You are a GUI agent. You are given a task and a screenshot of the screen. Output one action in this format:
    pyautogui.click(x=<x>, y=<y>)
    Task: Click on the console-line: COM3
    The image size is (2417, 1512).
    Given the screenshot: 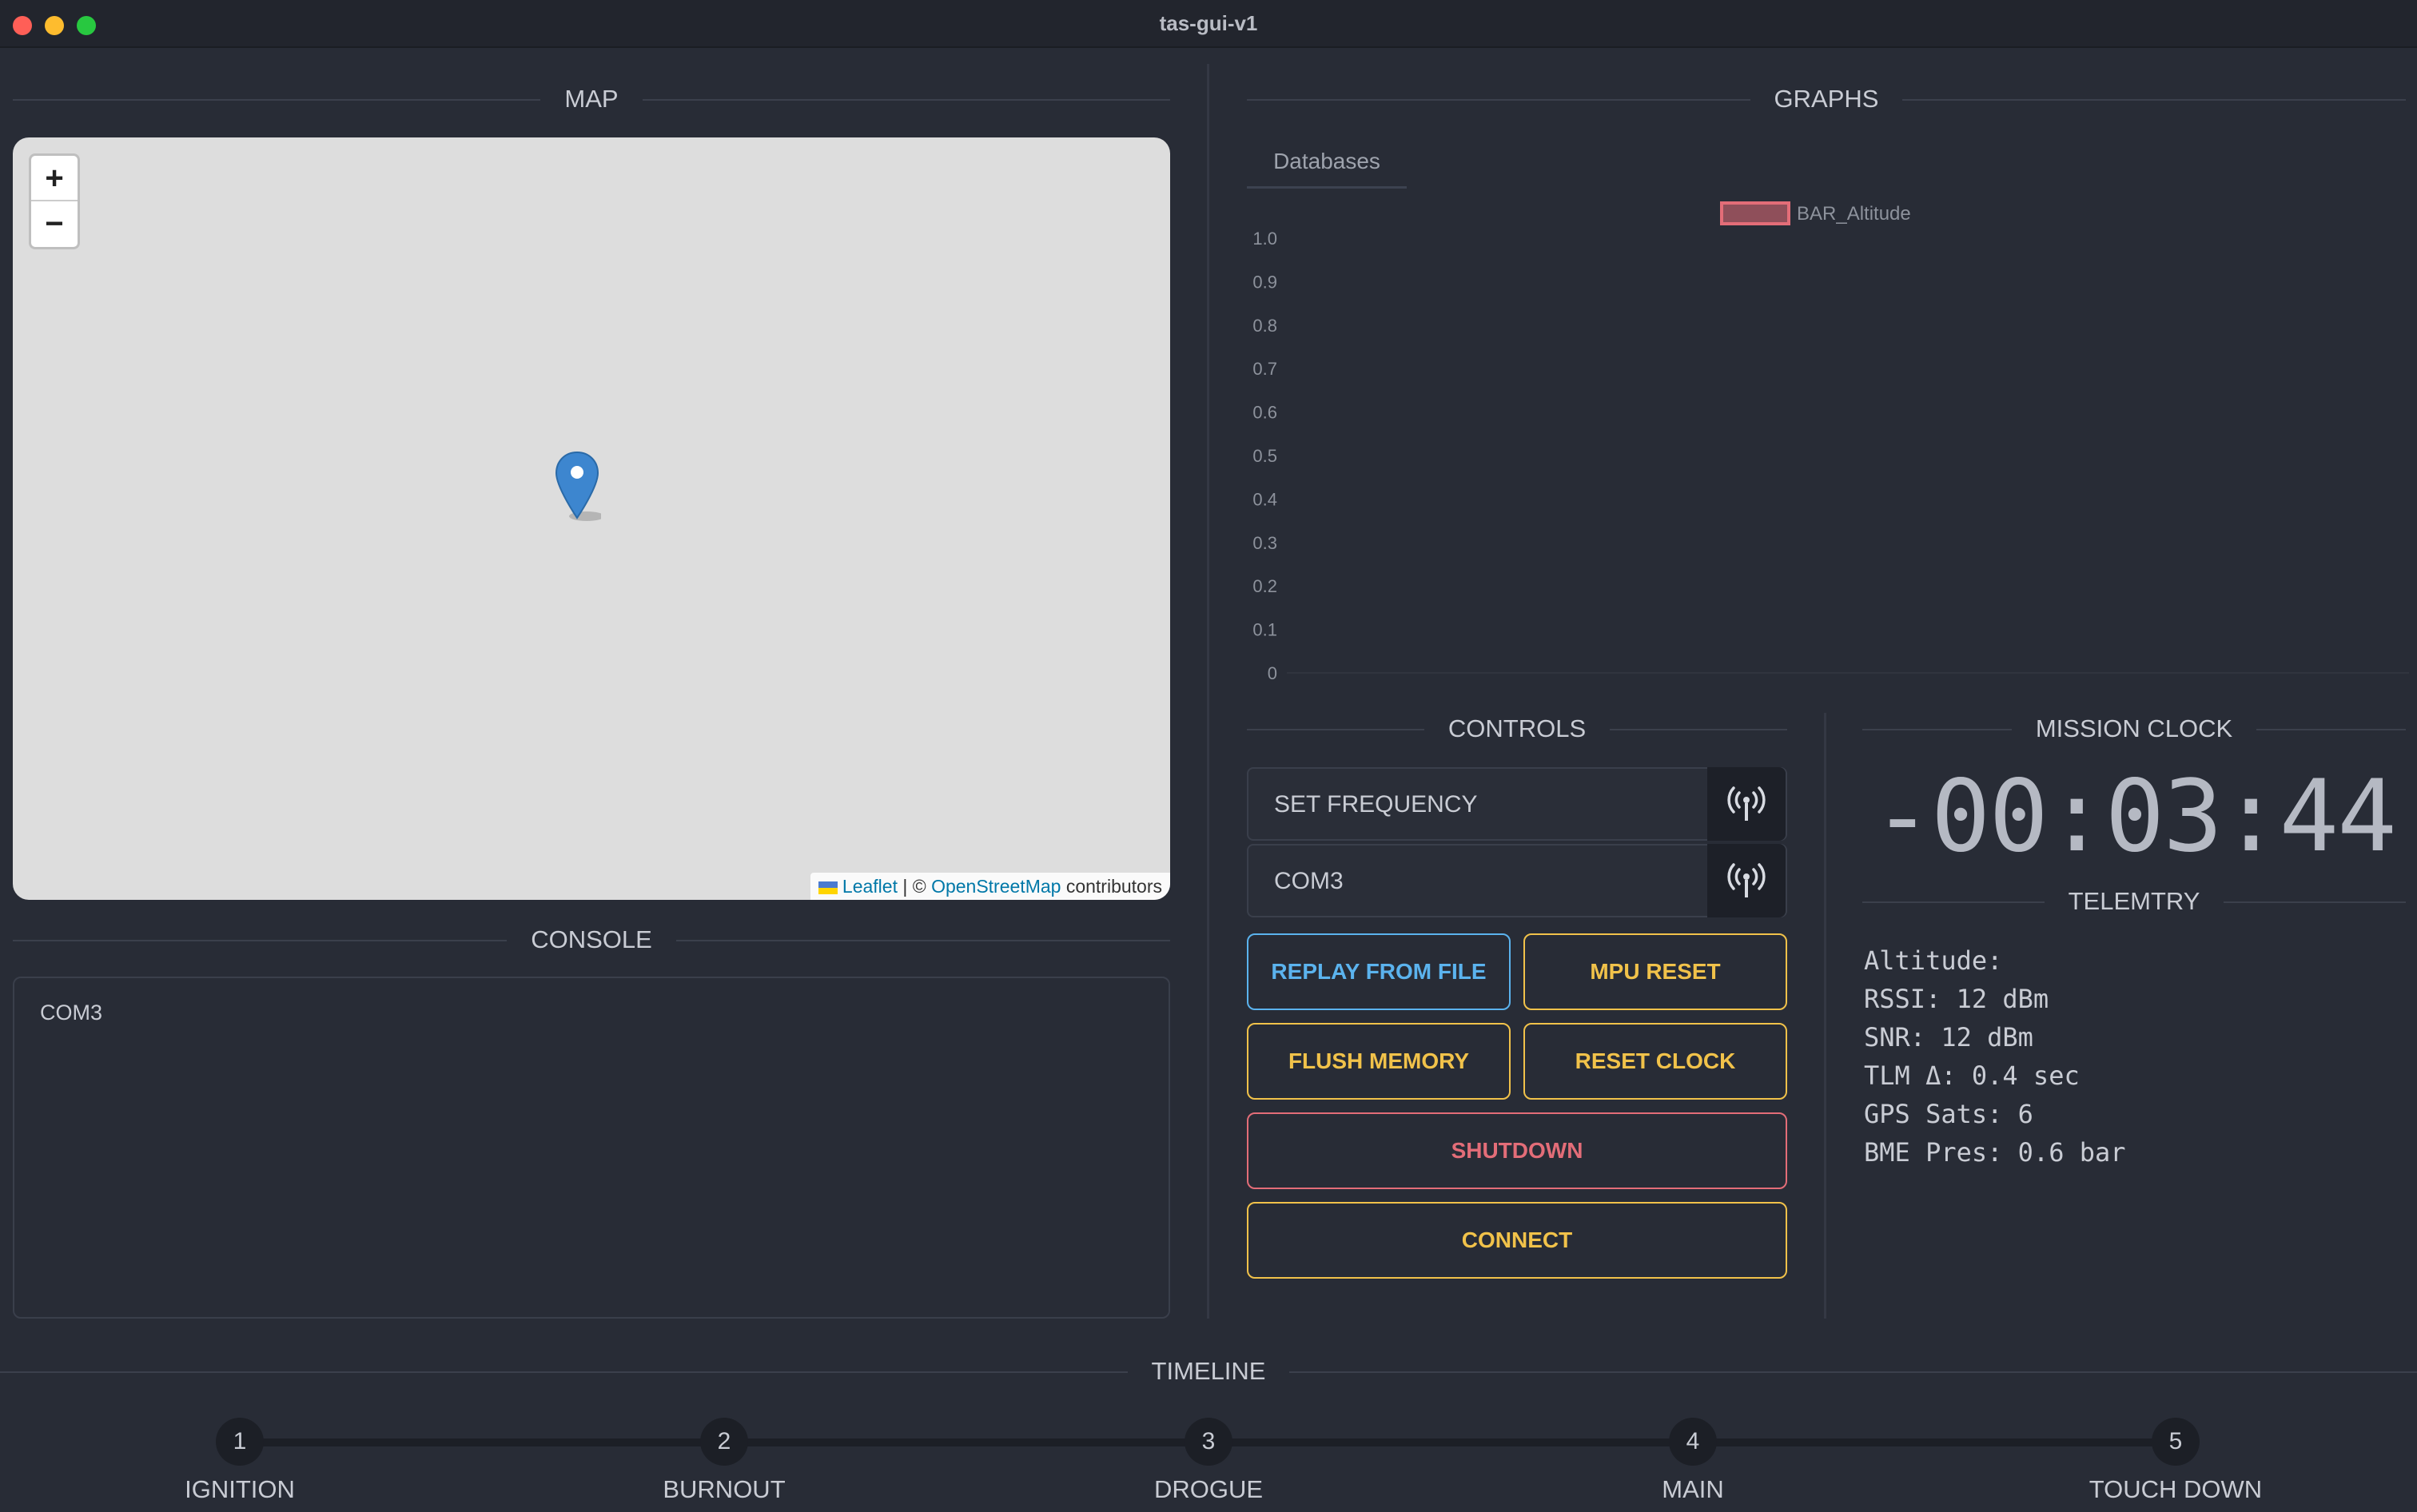 What is the action you would take?
    pyautogui.click(x=71, y=1013)
    